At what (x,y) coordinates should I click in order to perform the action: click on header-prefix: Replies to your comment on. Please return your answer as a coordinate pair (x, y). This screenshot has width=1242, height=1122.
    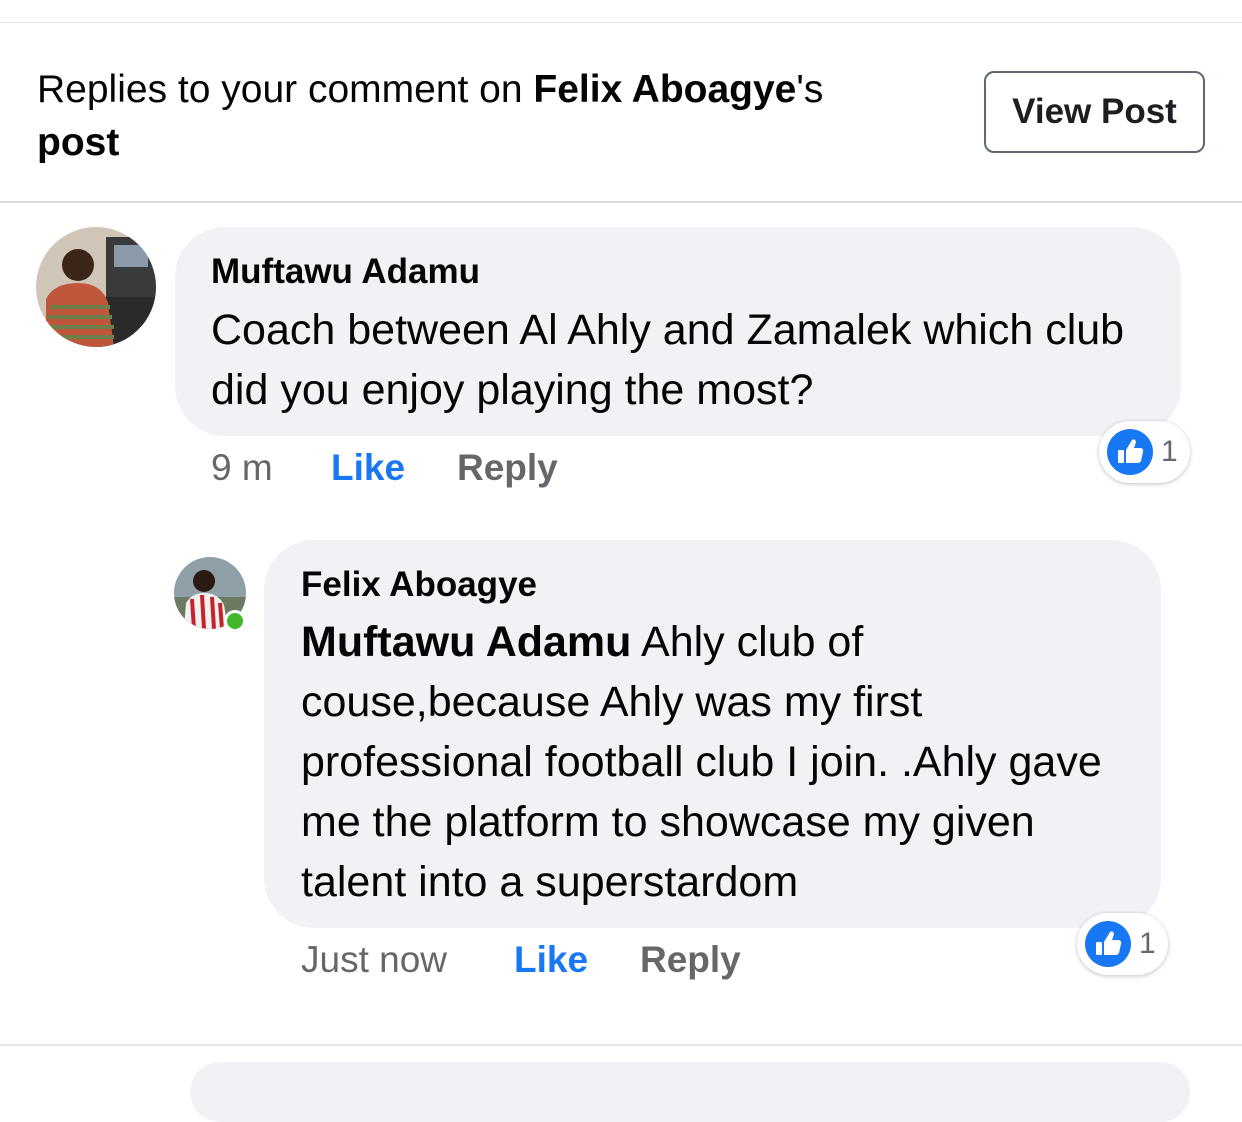
    Looking at the image, I should click on (285, 89).